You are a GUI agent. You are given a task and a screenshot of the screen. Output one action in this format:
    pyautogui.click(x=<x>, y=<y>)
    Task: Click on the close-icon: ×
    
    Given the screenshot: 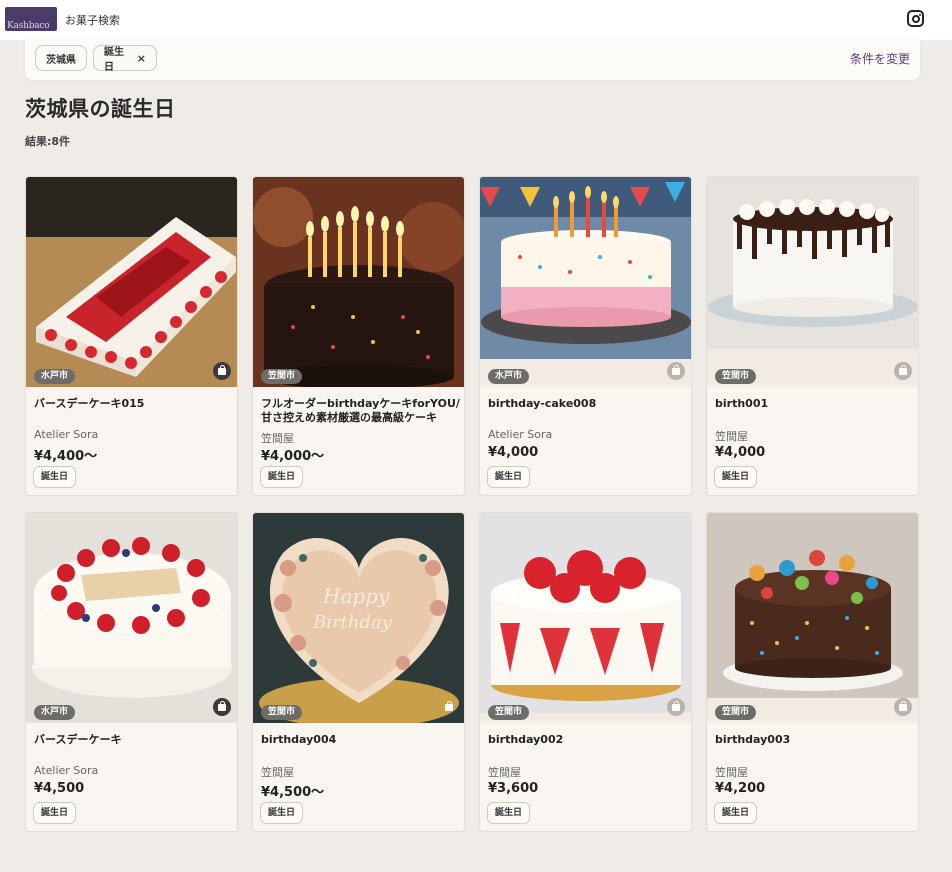 What is the action you would take?
    pyautogui.click(x=141, y=58)
    